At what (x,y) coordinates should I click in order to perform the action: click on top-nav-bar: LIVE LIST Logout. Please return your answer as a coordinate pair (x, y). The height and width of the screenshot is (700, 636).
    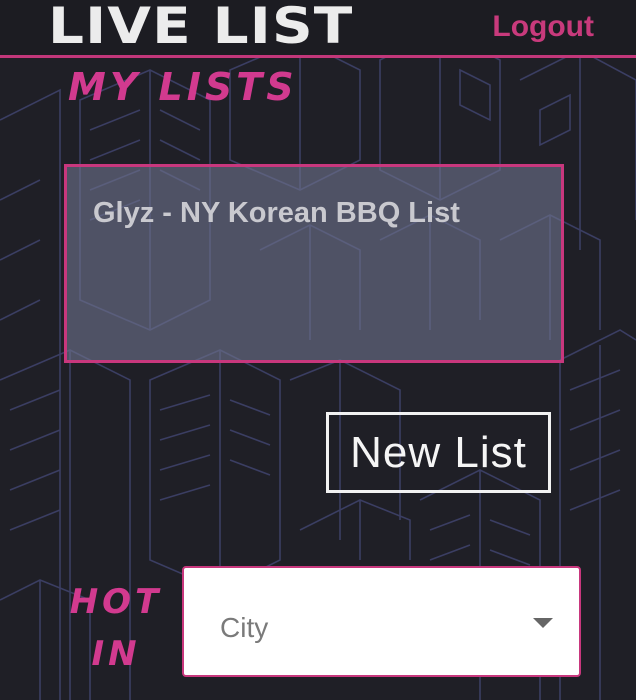
    Looking at the image, I should click on (318, 29).